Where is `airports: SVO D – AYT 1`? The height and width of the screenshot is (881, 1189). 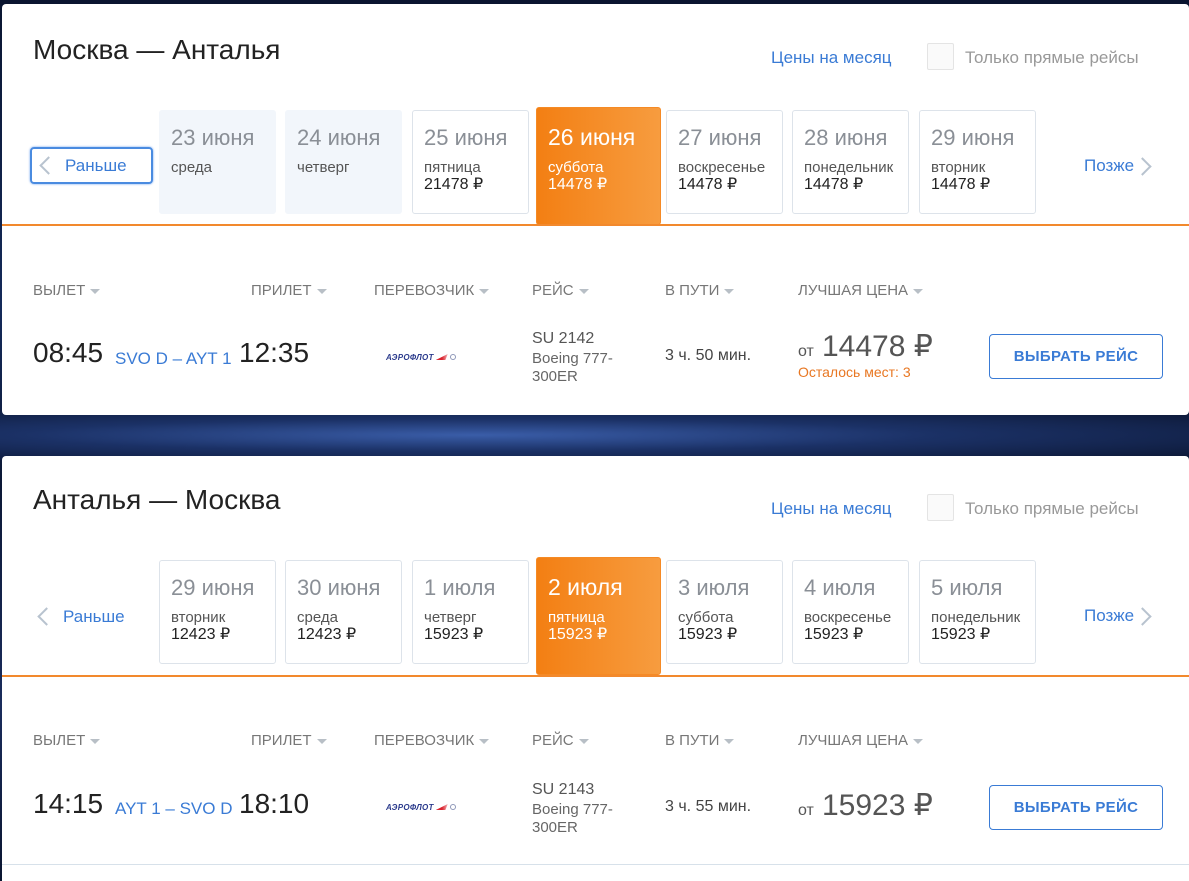
airports: SVO D – AYT 1 is located at coordinates (173, 358).